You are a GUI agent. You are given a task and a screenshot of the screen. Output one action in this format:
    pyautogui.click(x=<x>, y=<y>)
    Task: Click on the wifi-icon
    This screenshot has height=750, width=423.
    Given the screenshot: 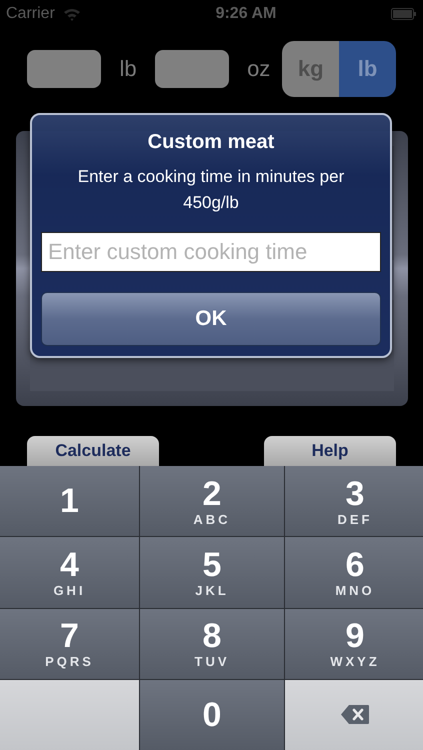 What is the action you would take?
    pyautogui.click(x=71, y=14)
    